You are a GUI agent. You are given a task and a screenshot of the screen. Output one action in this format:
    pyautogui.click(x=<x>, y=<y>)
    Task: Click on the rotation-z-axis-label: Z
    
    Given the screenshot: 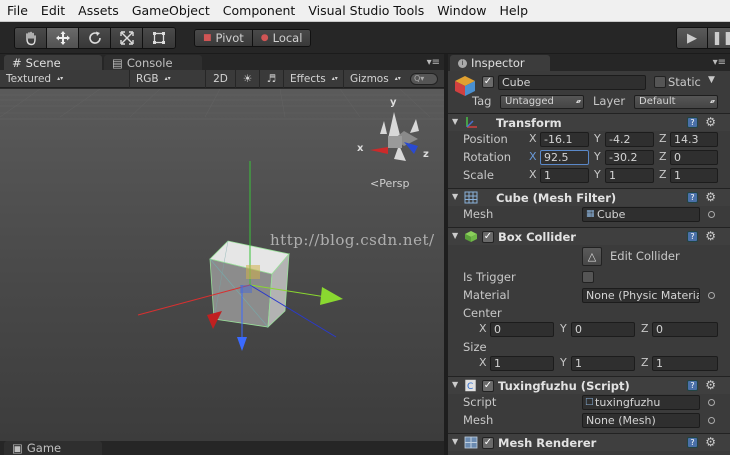 What is the action you would take?
    pyautogui.click(x=663, y=156)
    